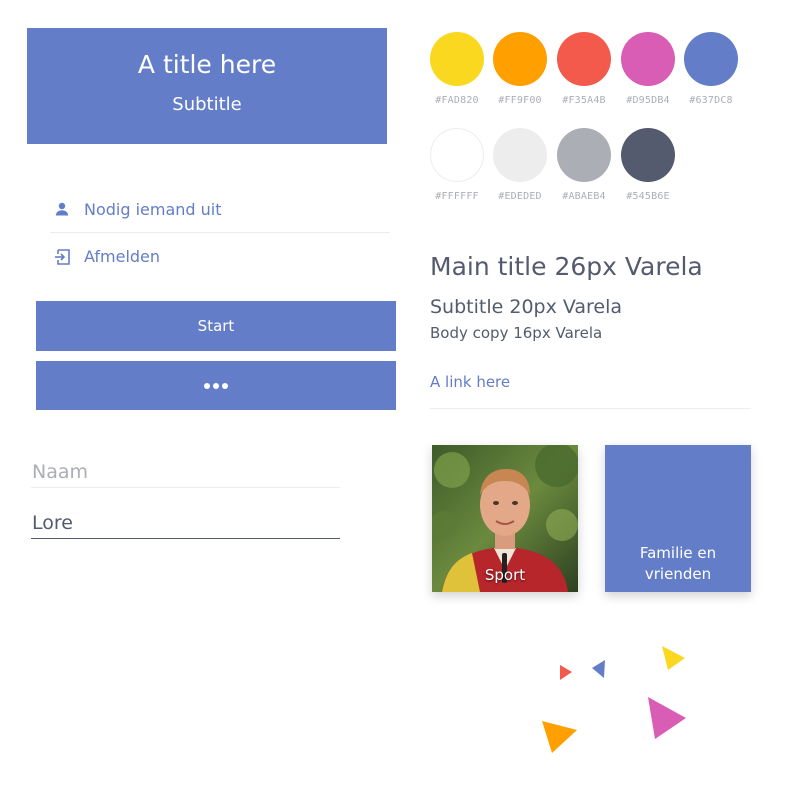  Describe the element at coordinates (648, 100) in the screenshot. I see `swatch-hex: #D95DB4` at that location.